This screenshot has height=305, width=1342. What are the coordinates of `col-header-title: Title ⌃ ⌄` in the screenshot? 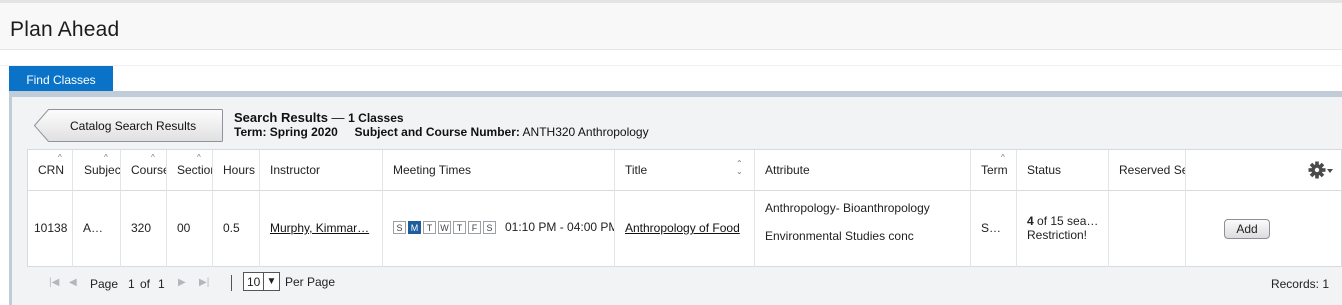 It's located at (685, 170).